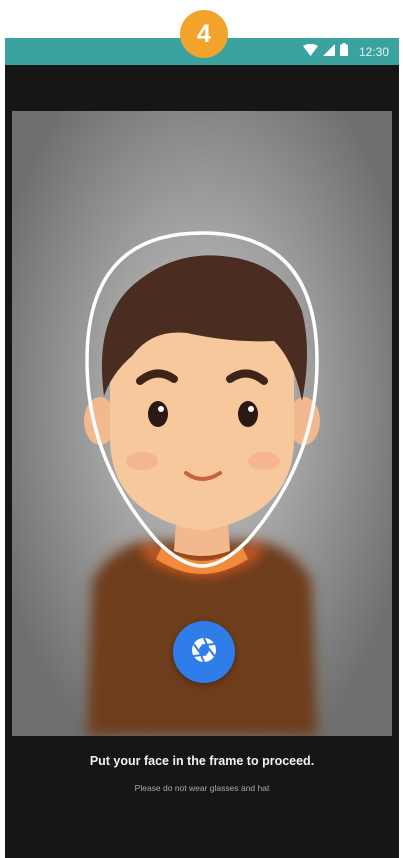 The image size is (403, 858). Describe the element at coordinates (310, 52) in the screenshot. I see `wifi-icon` at that location.